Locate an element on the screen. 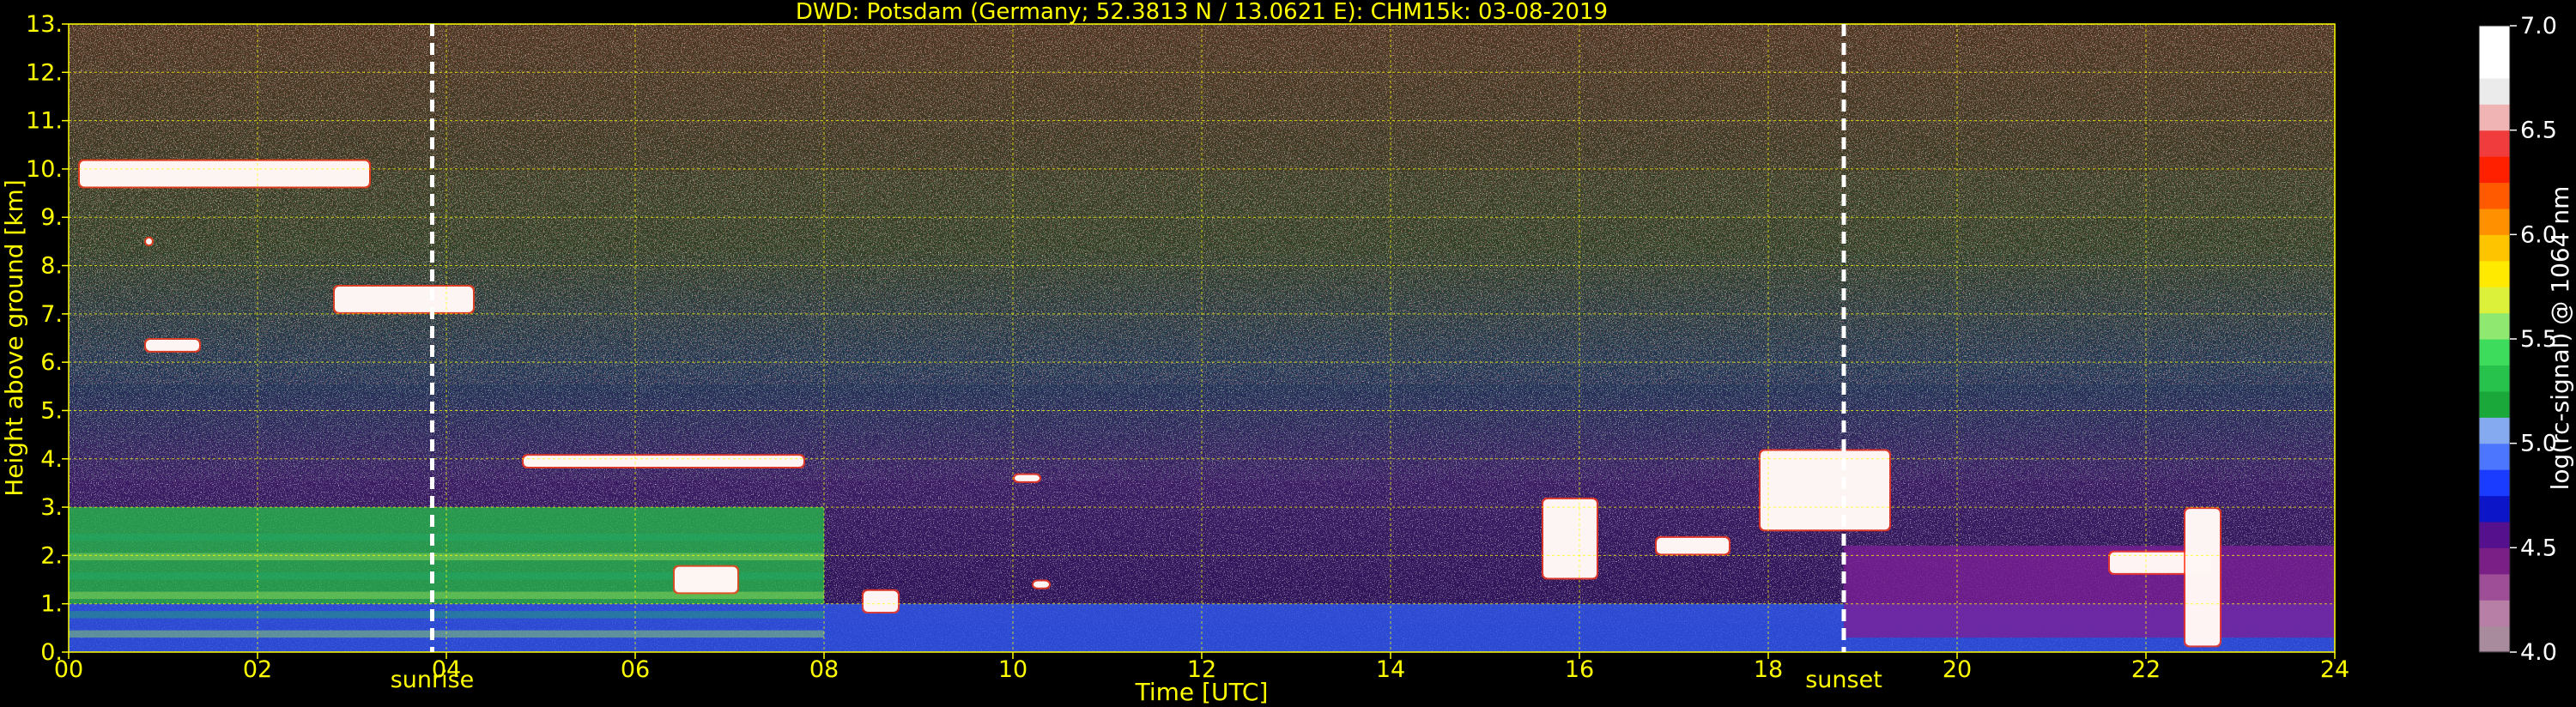 The width and height of the screenshot is (2576, 707). colorbar-label: log(rc-signal) @ 1064 nm is located at coordinates (2560, 338).